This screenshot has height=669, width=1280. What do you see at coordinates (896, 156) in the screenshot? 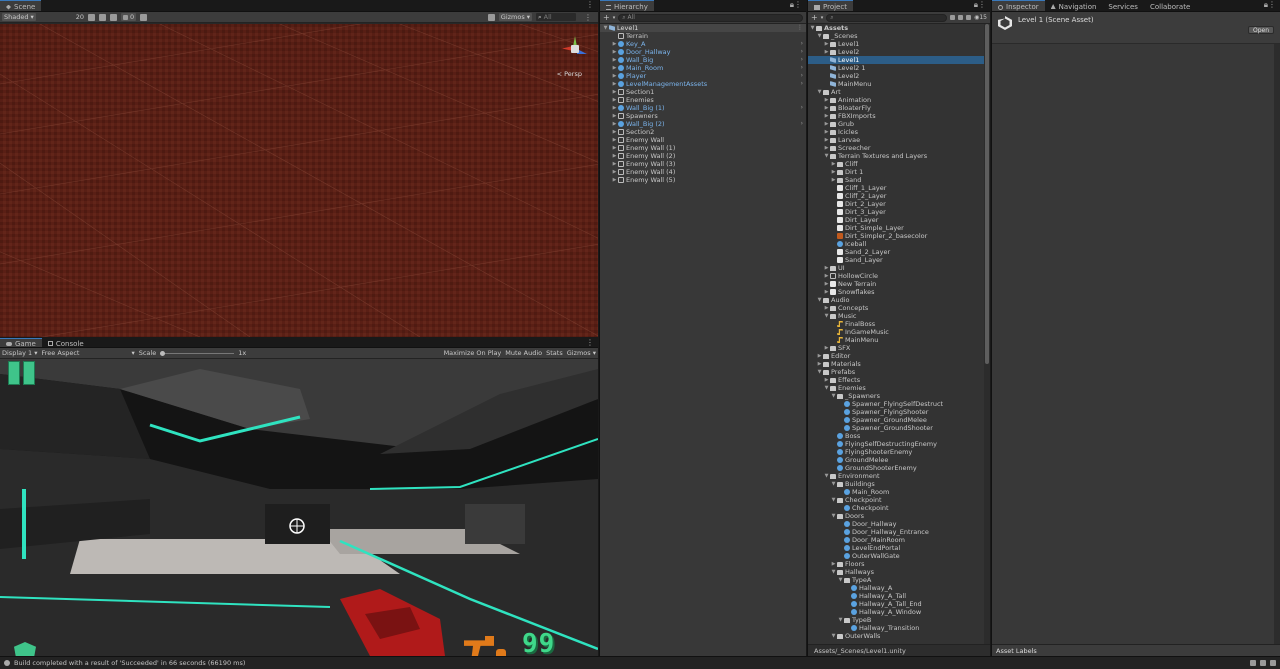
I see `project-row: ▼ Terrain Textures and Layers` at bounding box center [896, 156].